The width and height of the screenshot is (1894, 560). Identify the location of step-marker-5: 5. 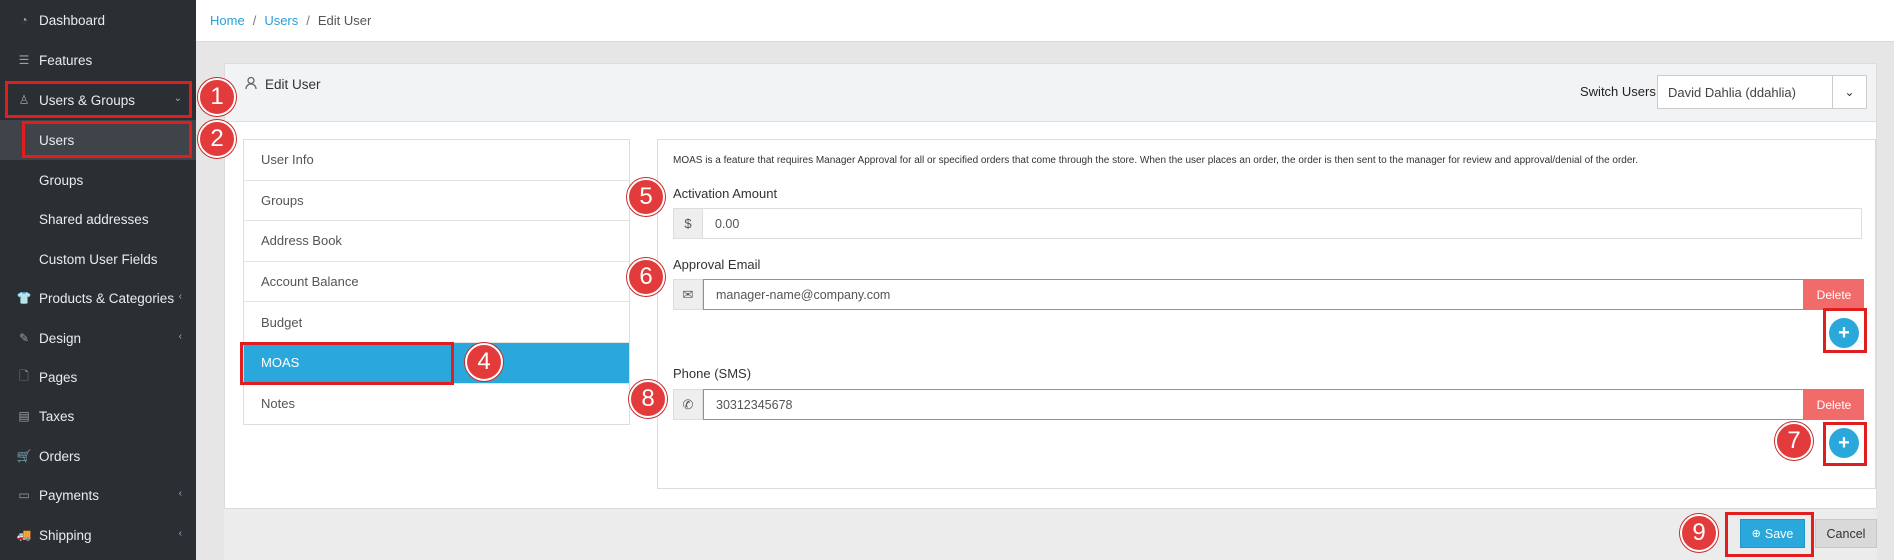
(646, 197).